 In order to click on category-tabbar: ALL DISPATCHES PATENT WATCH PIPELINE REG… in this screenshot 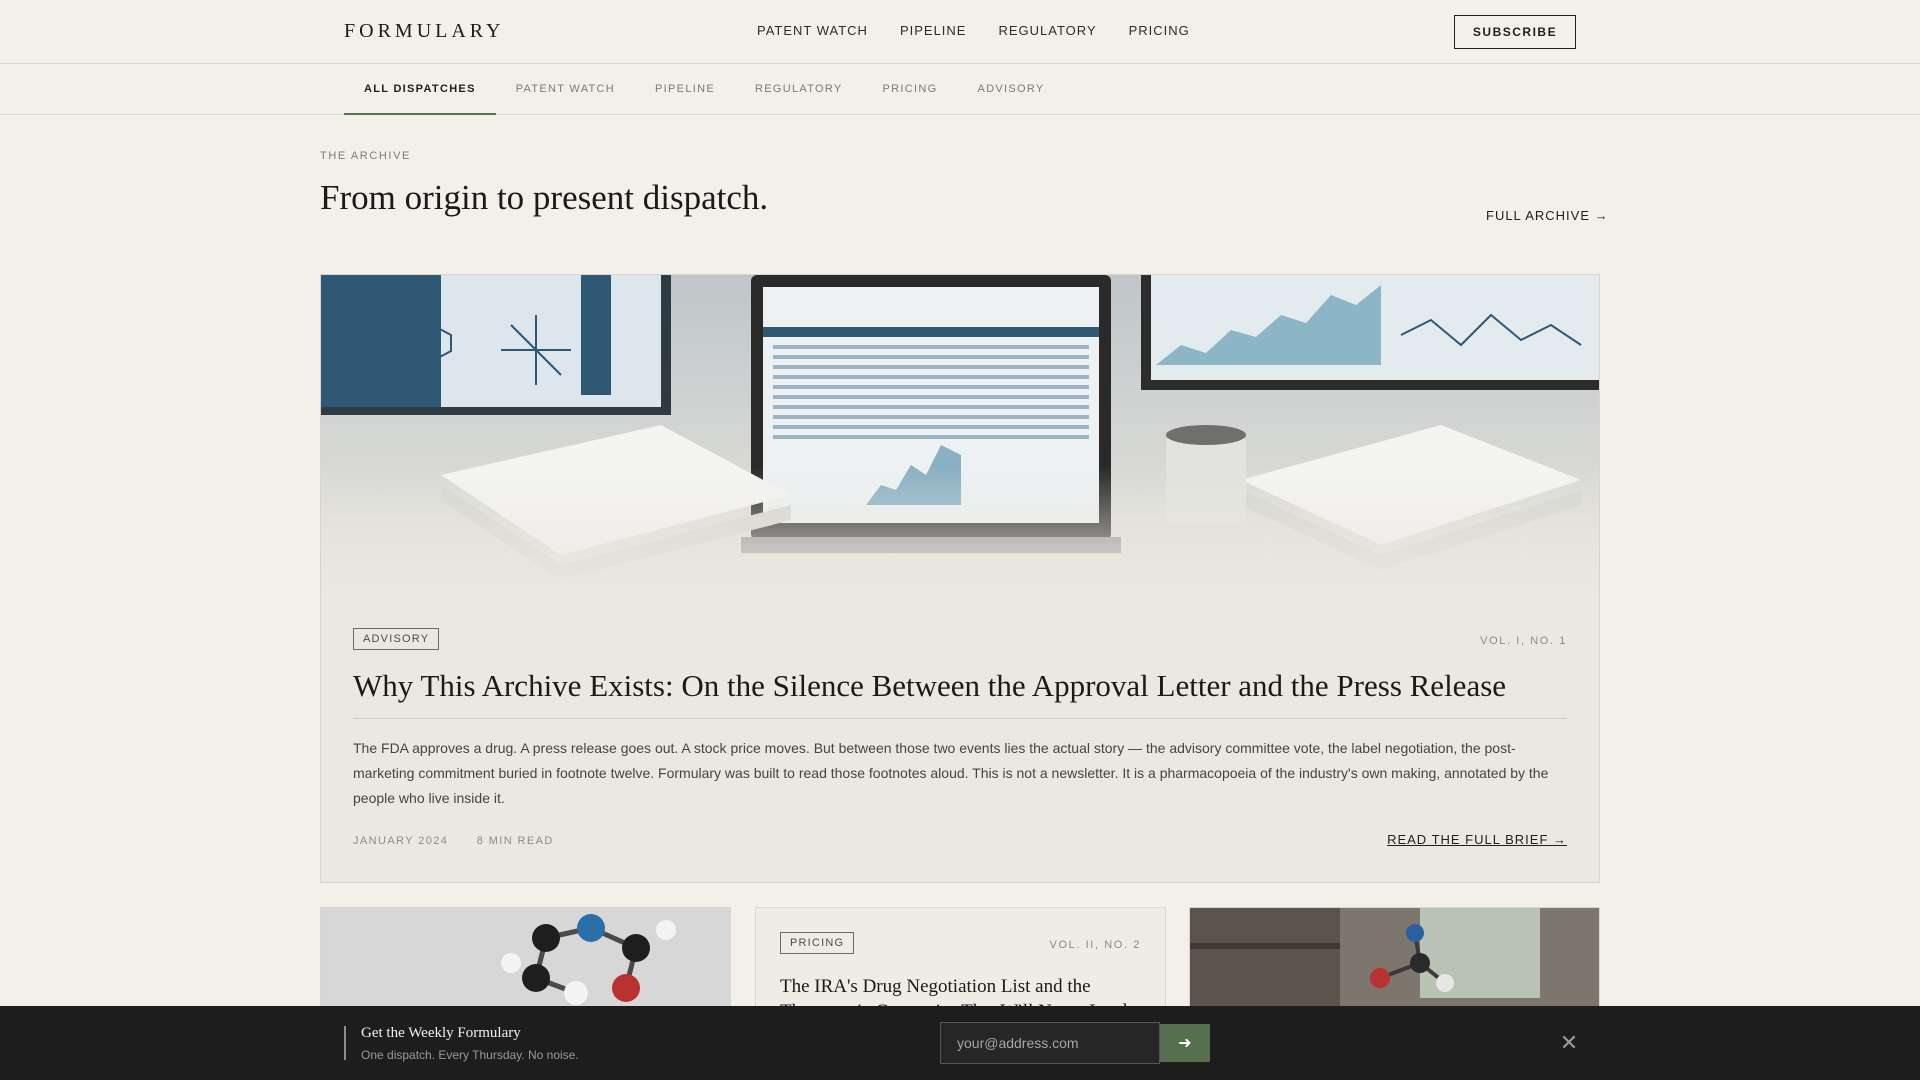, I will do `click(960, 89)`.